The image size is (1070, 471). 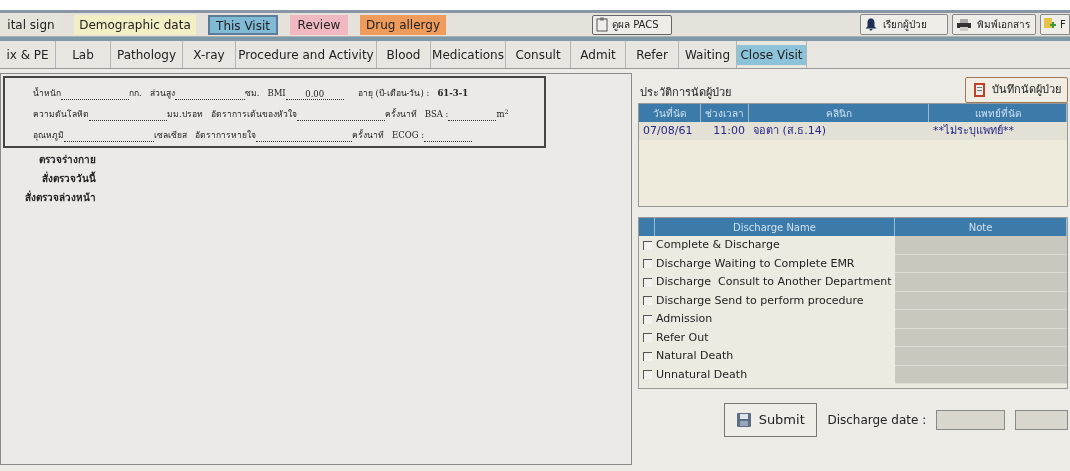 What do you see at coordinates (904, 24) in the screenshot?
I see `call-patient-button: เรียกผู้ป่วย` at bounding box center [904, 24].